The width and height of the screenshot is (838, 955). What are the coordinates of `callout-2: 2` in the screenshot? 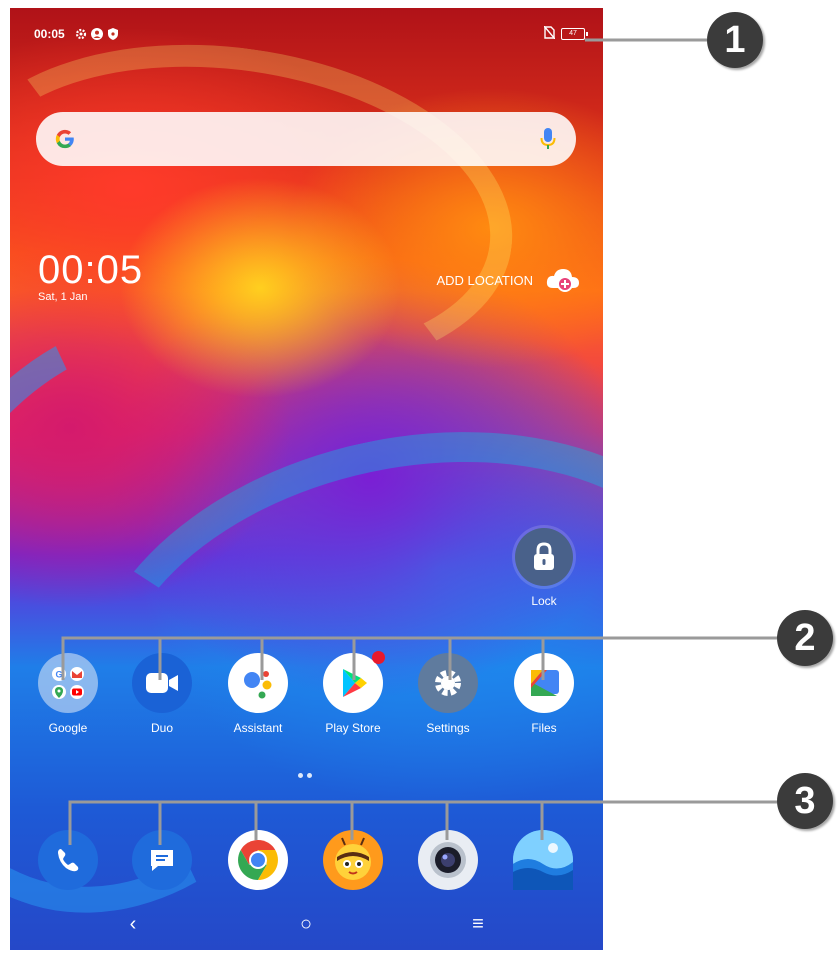 It's located at (805, 638).